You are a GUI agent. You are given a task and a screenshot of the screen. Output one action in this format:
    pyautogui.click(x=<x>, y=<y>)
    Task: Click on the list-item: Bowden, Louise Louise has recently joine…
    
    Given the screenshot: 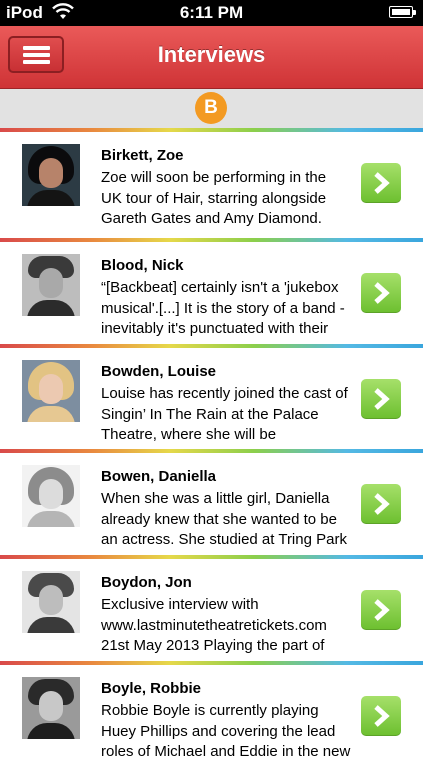 What is the action you would take?
    pyautogui.click(x=211, y=401)
    